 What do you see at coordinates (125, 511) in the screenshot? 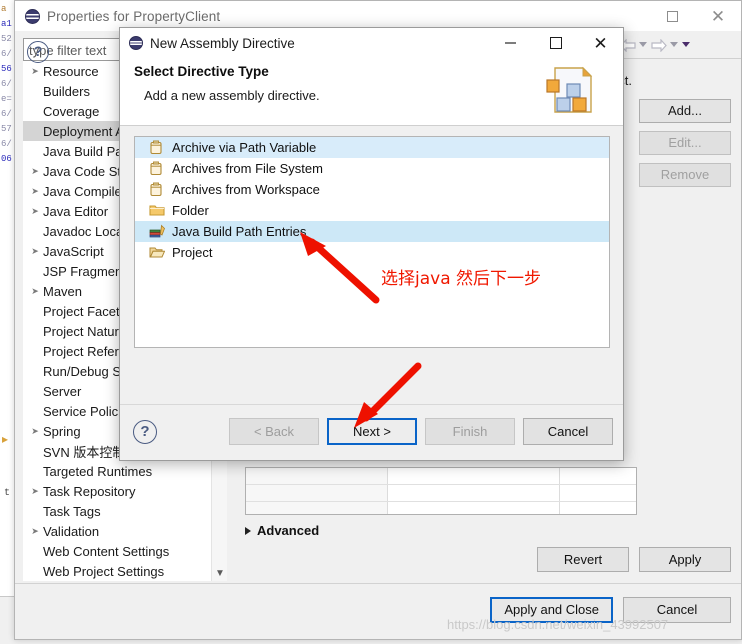
I see `tree-item-task-tags: ➤Task Tags` at bounding box center [125, 511].